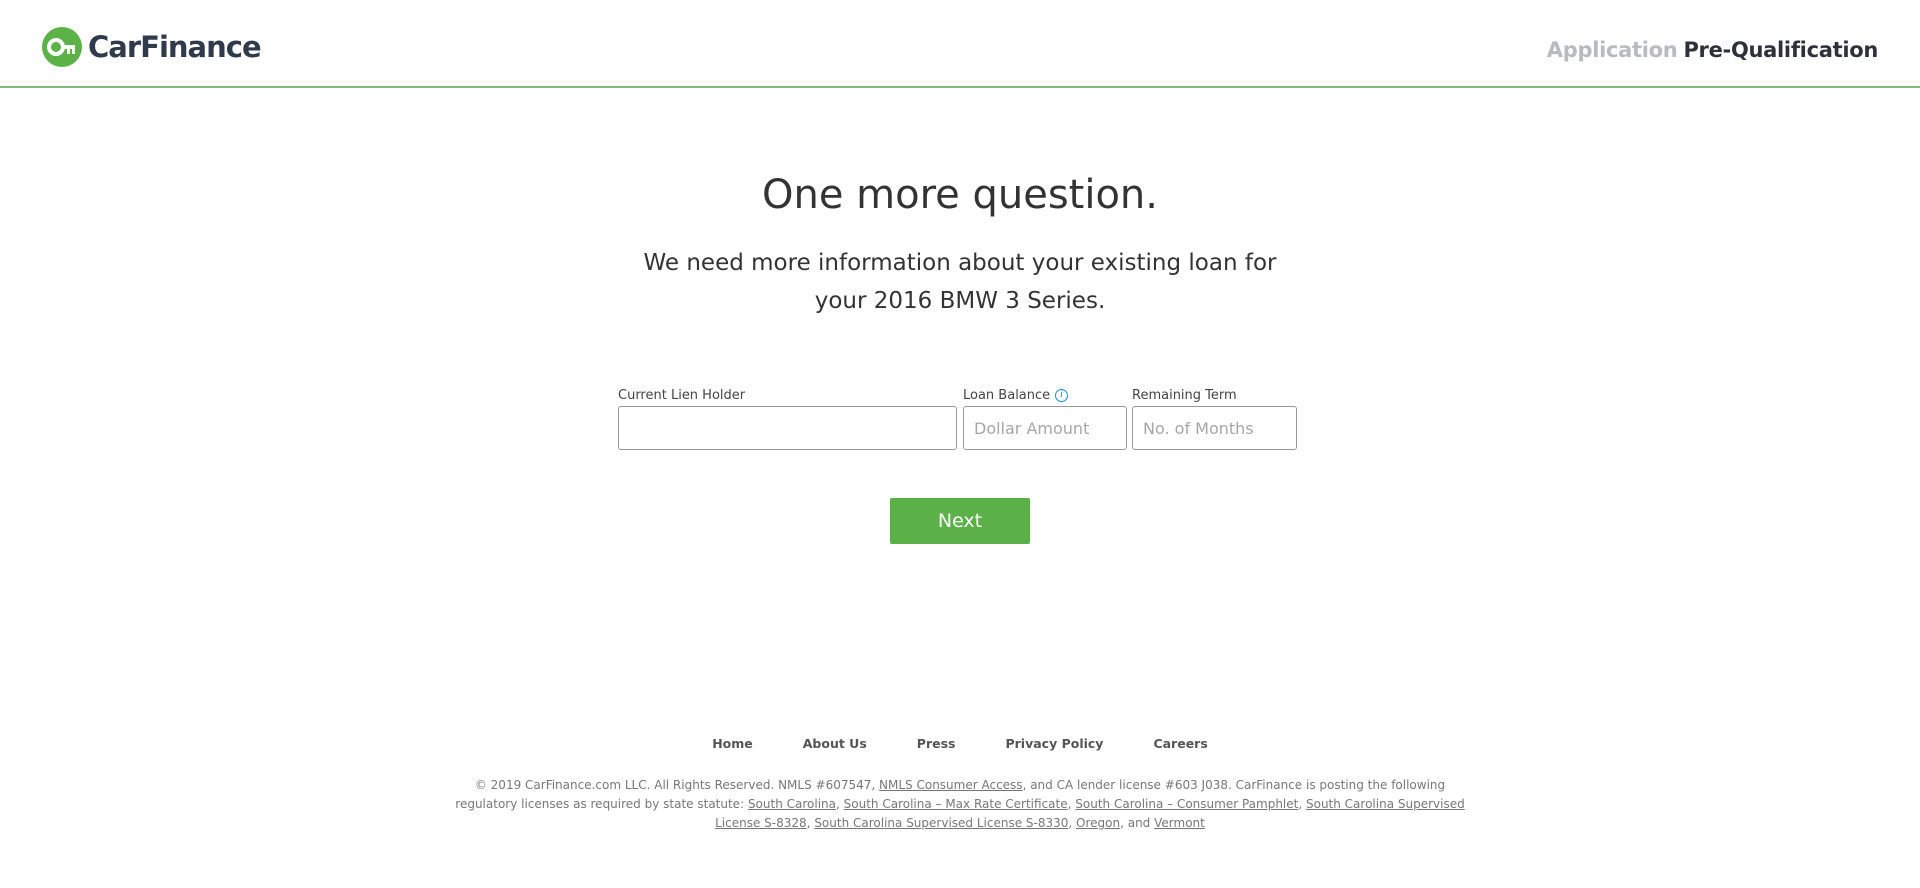 This screenshot has width=1920, height=888. What do you see at coordinates (936, 743) in the screenshot?
I see `footer-link-press: Press` at bounding box center [936, 743].